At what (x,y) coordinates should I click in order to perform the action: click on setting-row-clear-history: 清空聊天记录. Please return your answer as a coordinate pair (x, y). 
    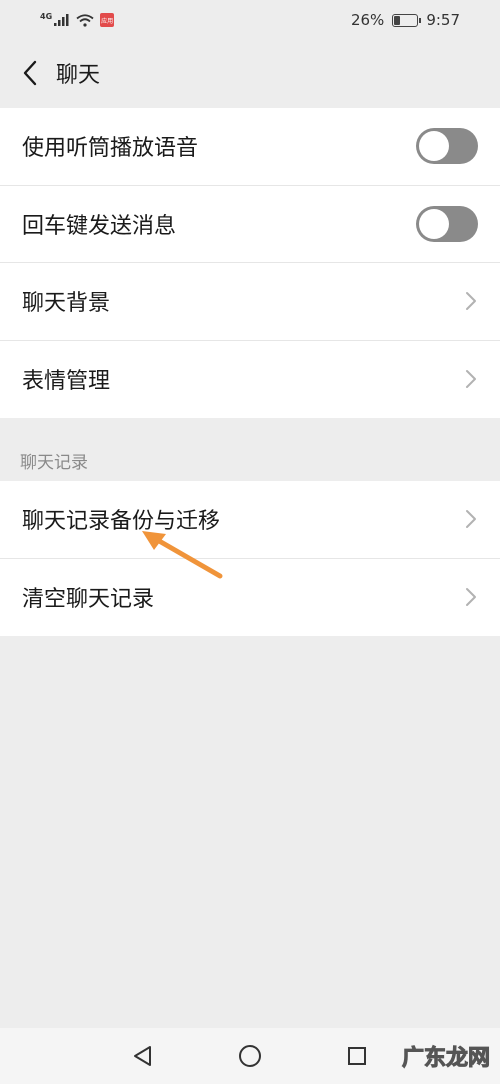
    Looking at the image, I should click on (250, 598).